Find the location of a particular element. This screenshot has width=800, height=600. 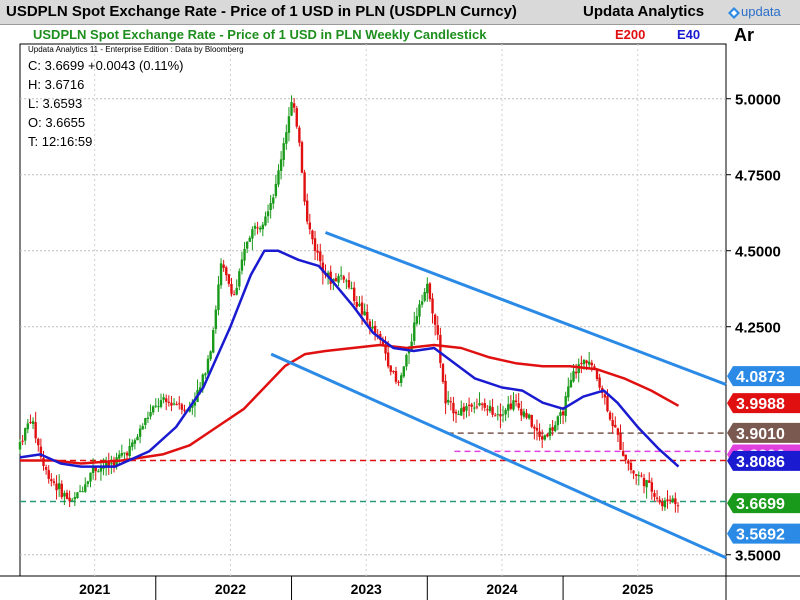

price-tag-label: 3.9010 is located at coordinates (760, 434).